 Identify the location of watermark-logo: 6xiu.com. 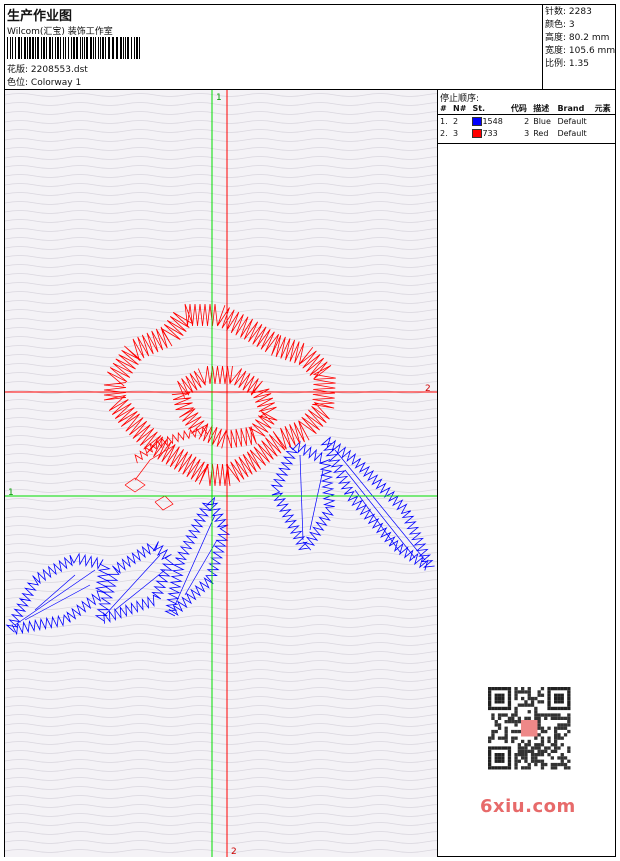
(528, 806).